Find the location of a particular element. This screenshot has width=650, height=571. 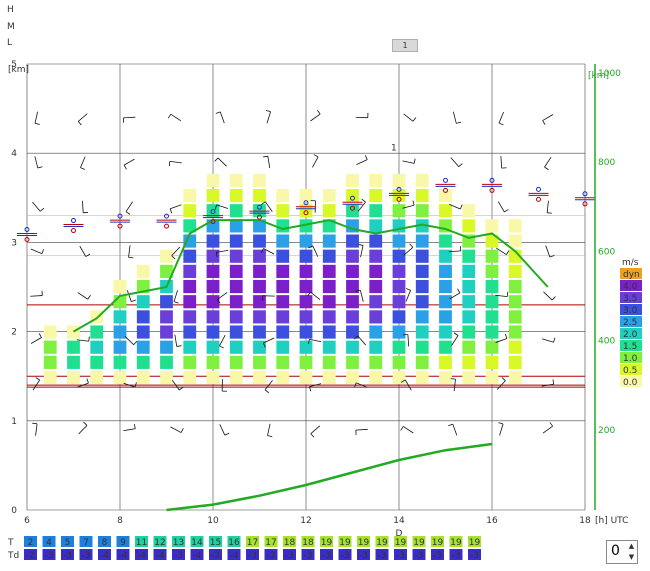

cloud-label: 1 is located at coordinates (394, 149).